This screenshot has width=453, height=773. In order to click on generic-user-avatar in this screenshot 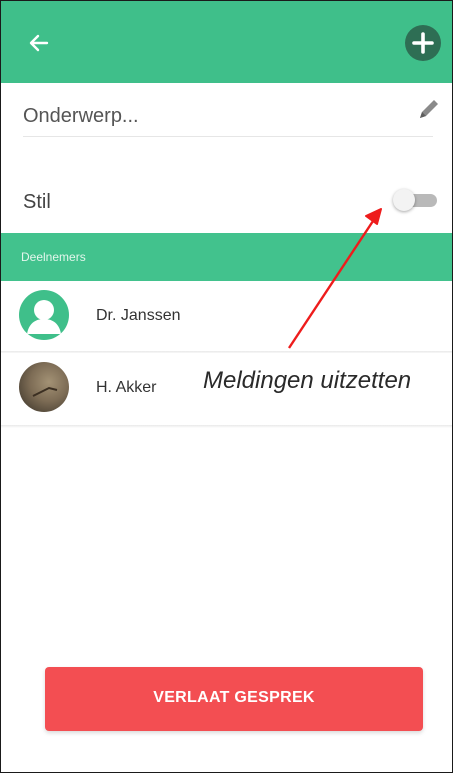, I will do `click(44, 315)`.